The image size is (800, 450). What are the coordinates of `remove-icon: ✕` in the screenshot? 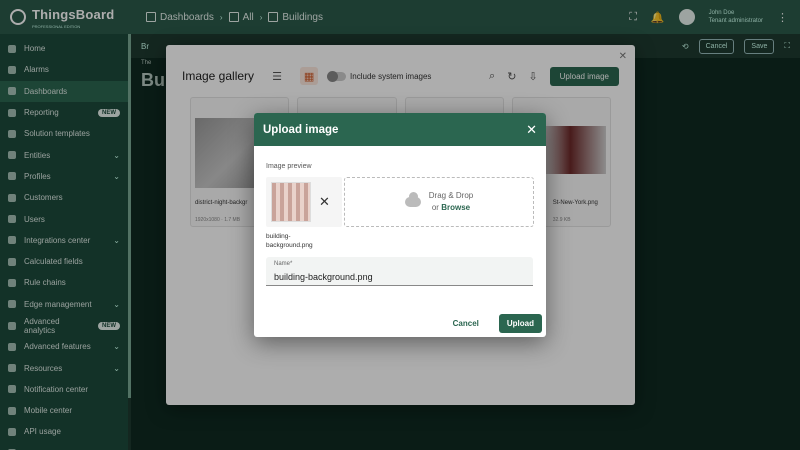 It's located at (324, 202).